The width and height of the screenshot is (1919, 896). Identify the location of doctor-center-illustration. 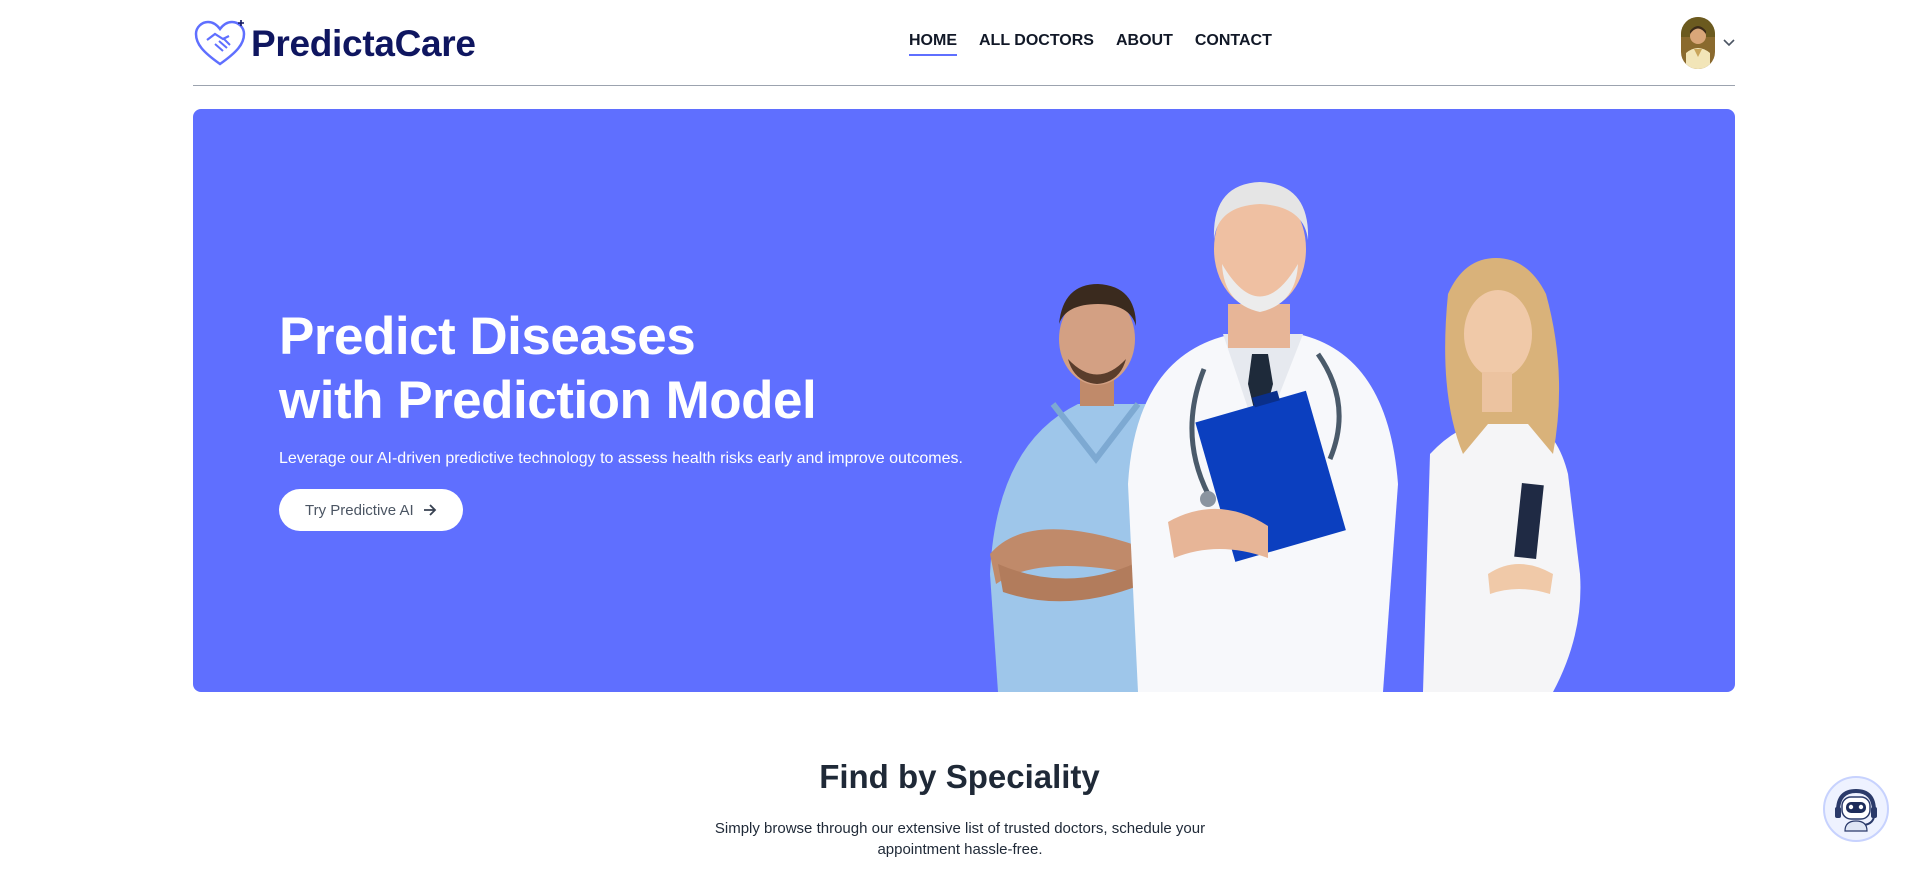
(1263, 437).